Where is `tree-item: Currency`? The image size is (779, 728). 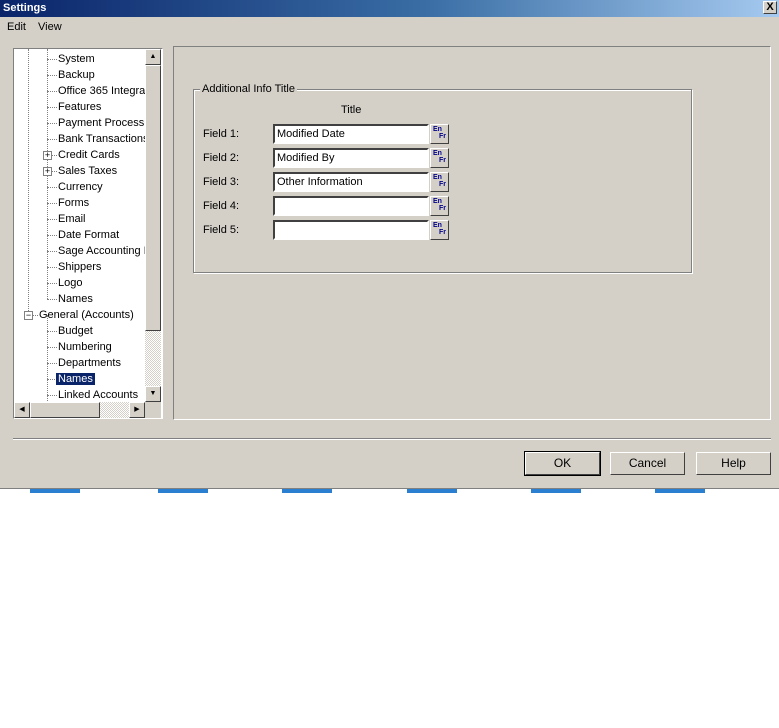 tree-item: Currency is located at coordinates (80, 188).